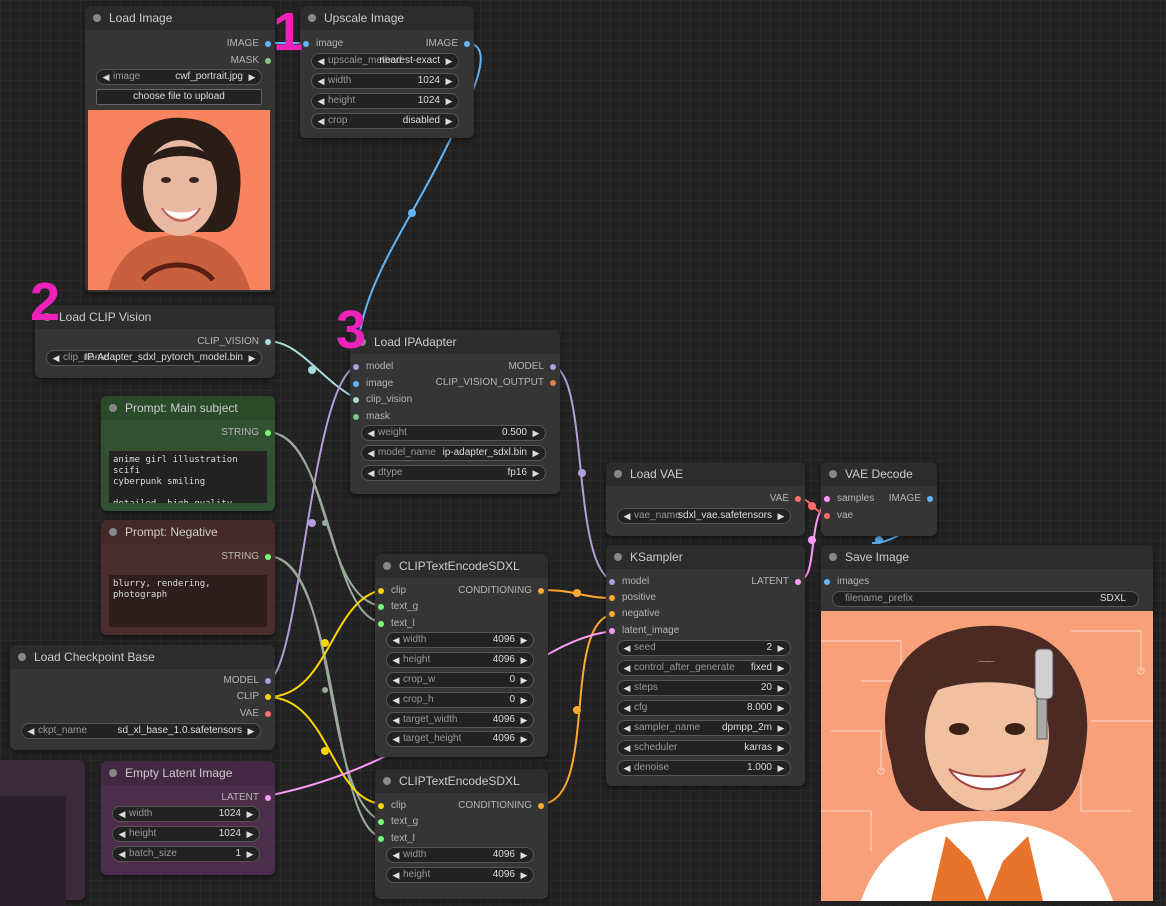 The image size is (1166, 906). What do you see at coordinates (387, 18) in the screenshot?
I see `node-title: Upscale Image` at bounding box center [387, 18].